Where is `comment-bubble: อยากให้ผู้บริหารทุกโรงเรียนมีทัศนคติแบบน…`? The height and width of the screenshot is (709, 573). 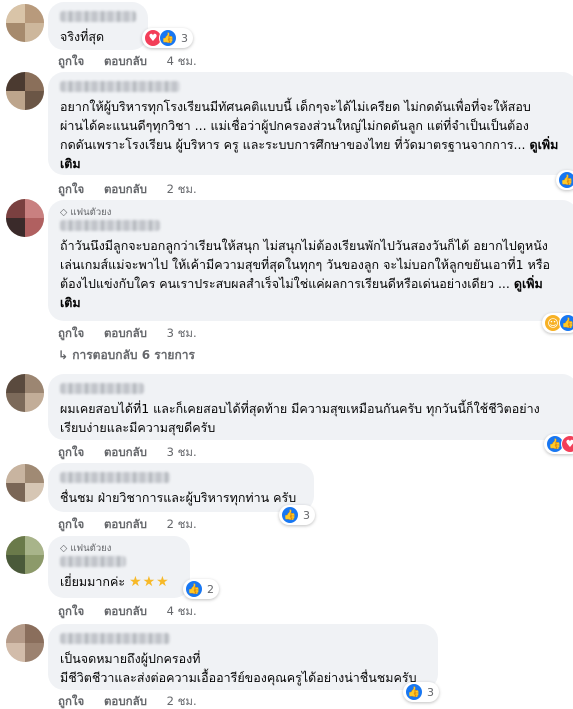
comment-bubble: อยากให้ผู้บริหารทุกโรงเรียนมีทัศนคติแบบน… is located at coordinates (310, 123).